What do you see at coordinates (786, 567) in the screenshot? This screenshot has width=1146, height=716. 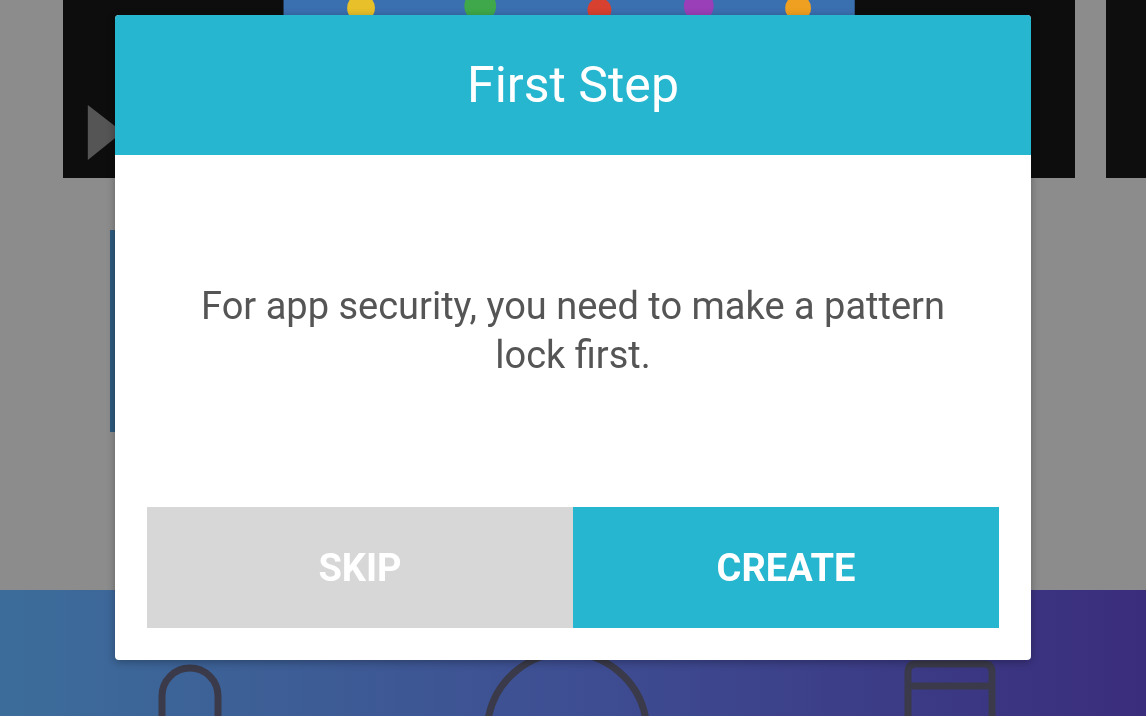 I see `create-button: CREATE` at bounding box center [786, 567].